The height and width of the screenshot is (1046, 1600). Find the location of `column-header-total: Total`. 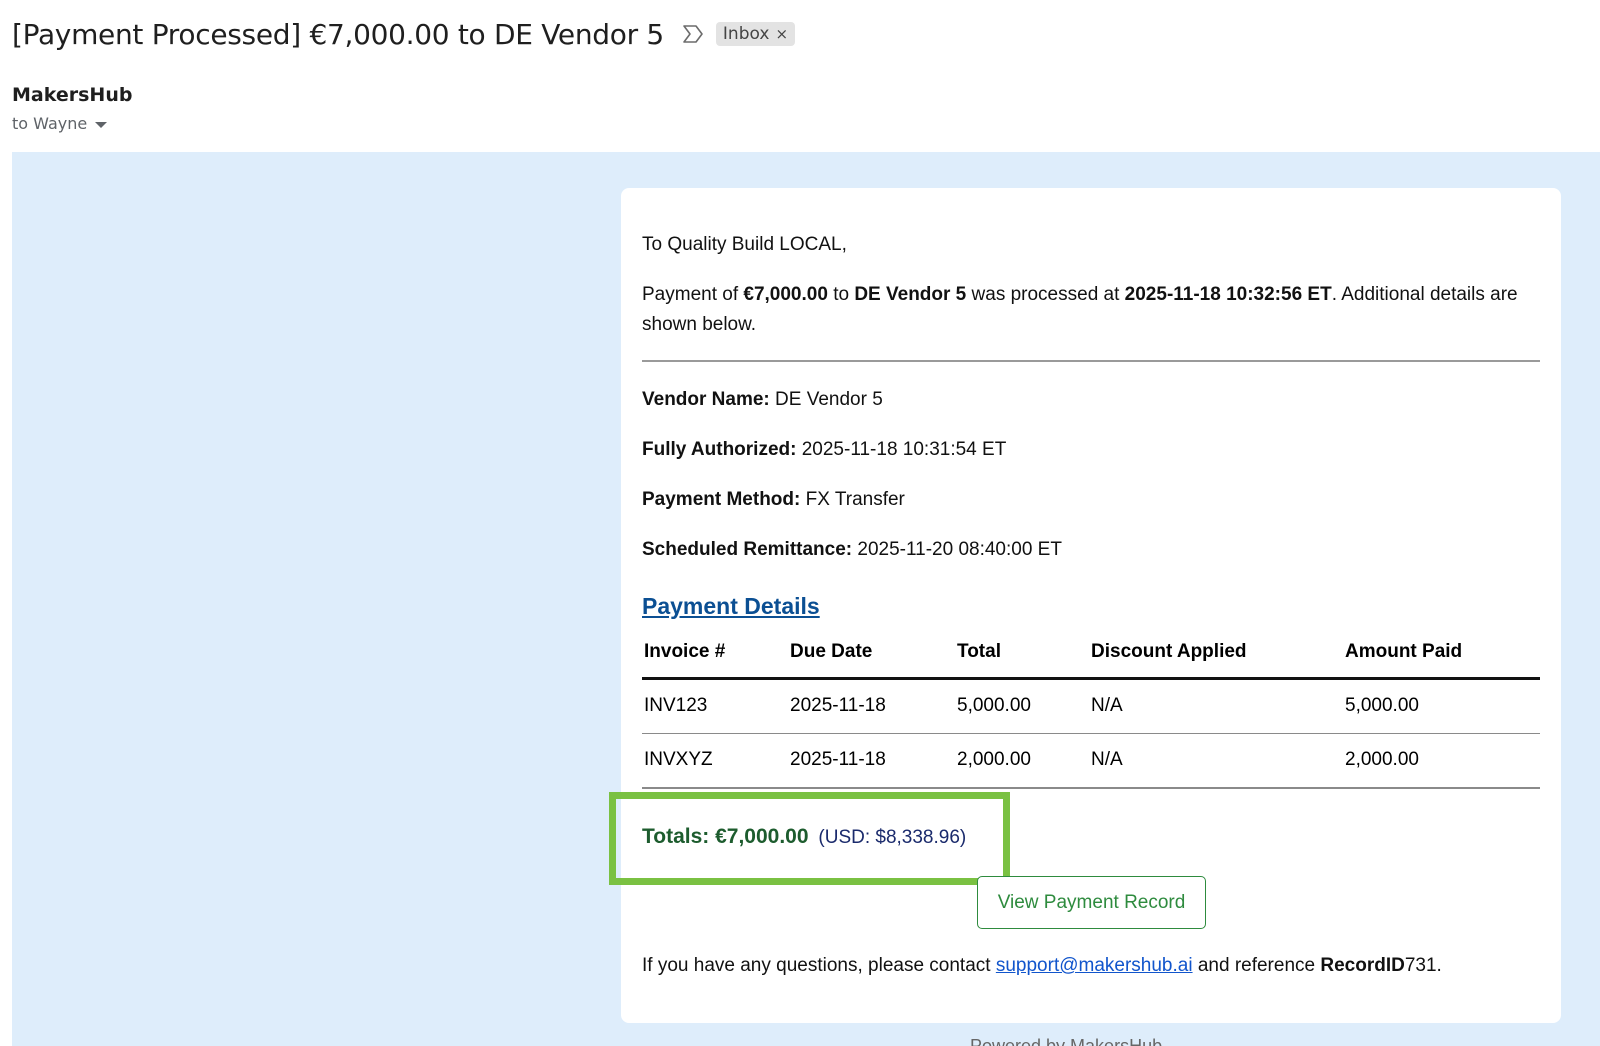

column-header-total: Total is located at coordinates (1022, 654).